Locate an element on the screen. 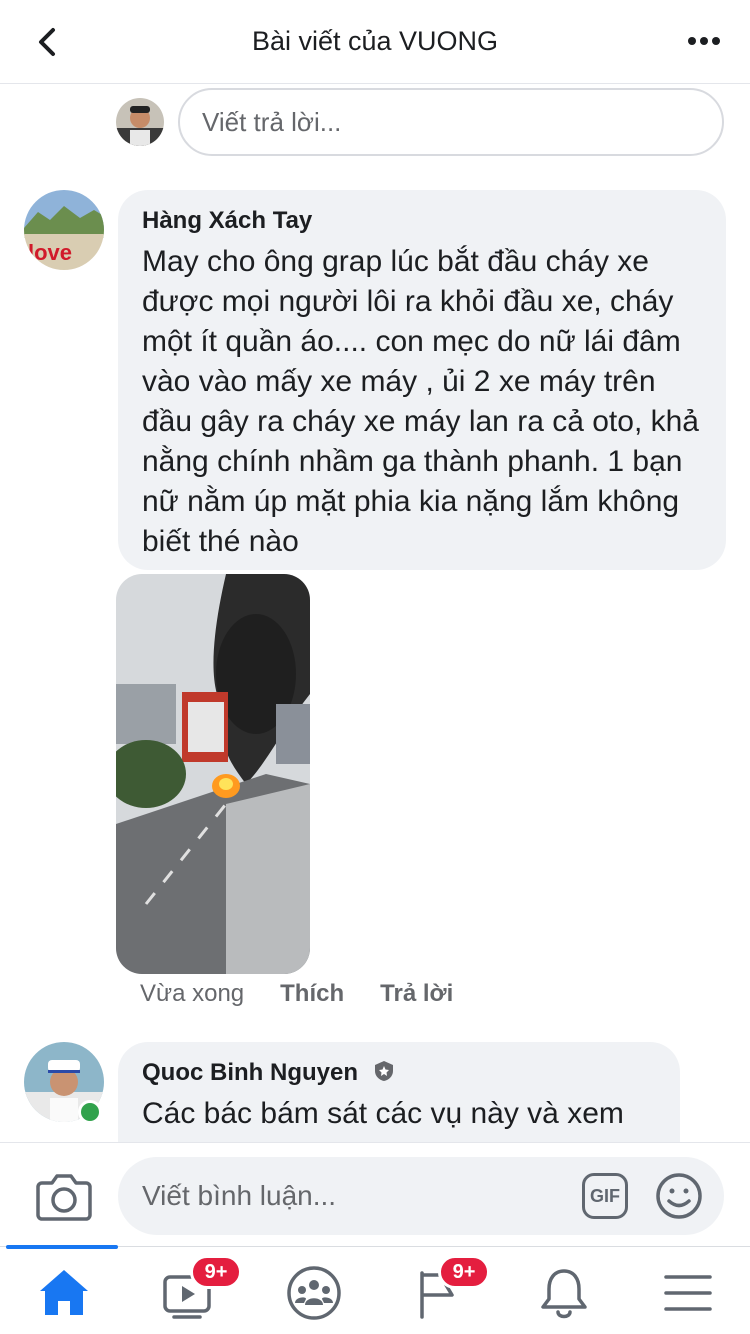  comment-text: Các bác bám sát các vụ này và xem is located at coordinates (383, 1113).